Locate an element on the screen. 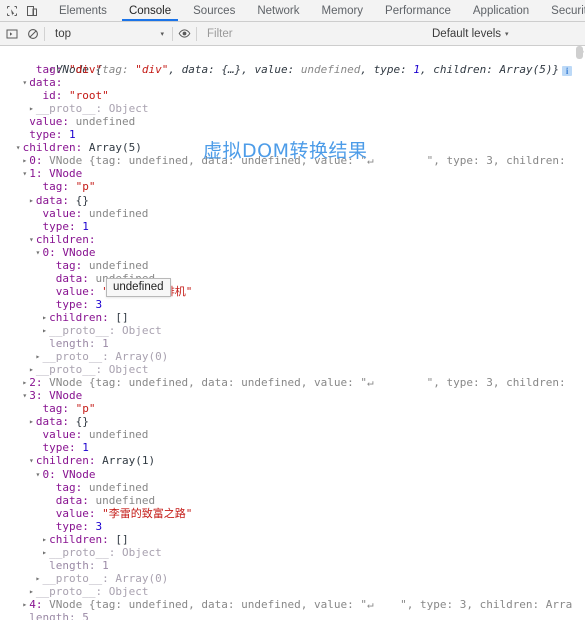 The height and width of the screenshot is (620, 585). console-tree-row: value: "韩梅梅的咖啡机" is located at coordinates (292, 291).